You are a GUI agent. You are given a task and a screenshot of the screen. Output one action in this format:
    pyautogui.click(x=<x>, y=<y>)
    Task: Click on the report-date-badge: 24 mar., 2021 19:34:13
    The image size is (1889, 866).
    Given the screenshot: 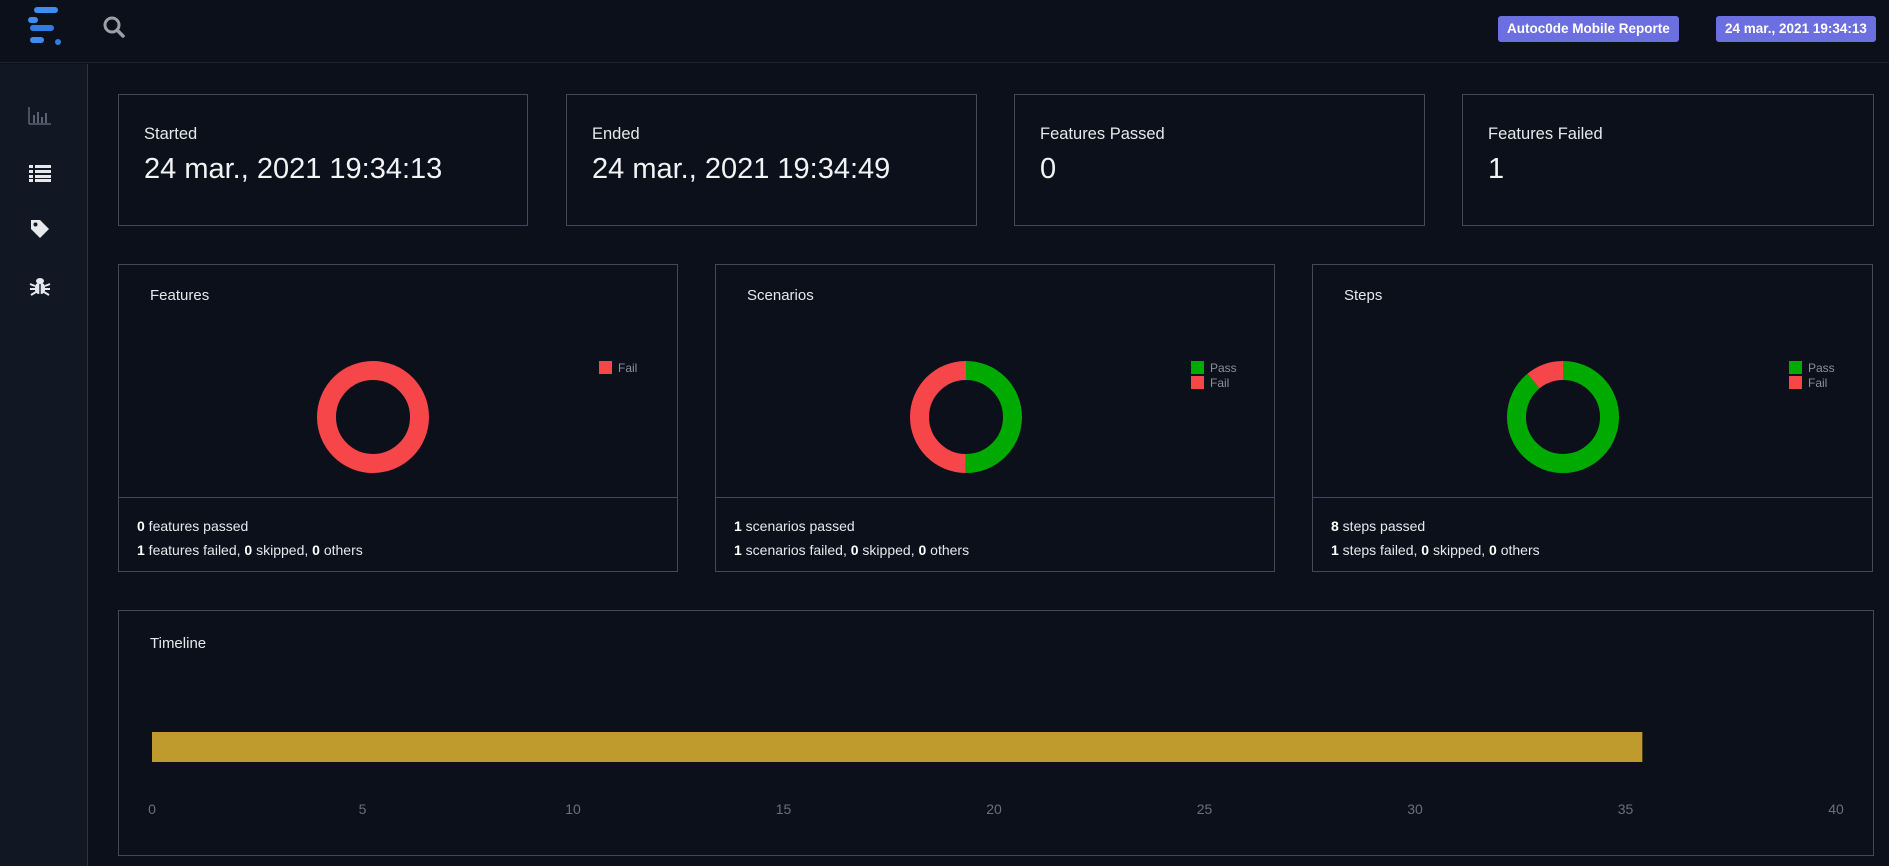 What is the action you would take?
    pyautogui.click(x=1796, y=29)
    